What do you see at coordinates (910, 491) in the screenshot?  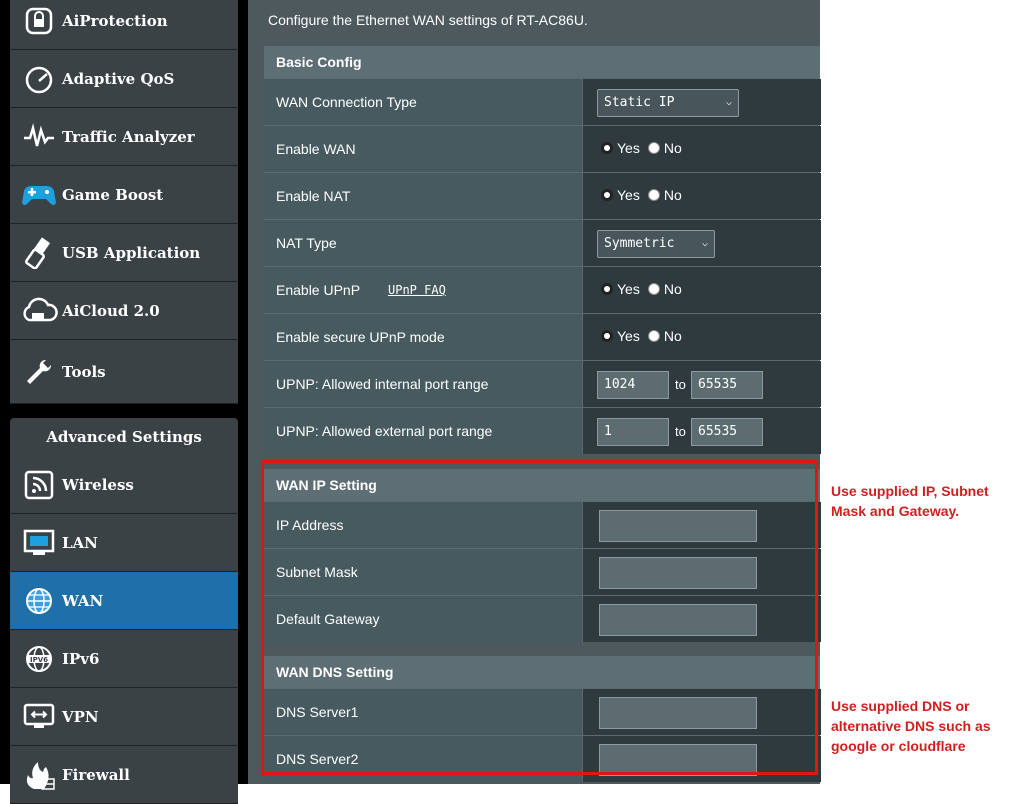 I see `annotation-line: Use supplied IP, Subnet` at bounding box center [910, 491].